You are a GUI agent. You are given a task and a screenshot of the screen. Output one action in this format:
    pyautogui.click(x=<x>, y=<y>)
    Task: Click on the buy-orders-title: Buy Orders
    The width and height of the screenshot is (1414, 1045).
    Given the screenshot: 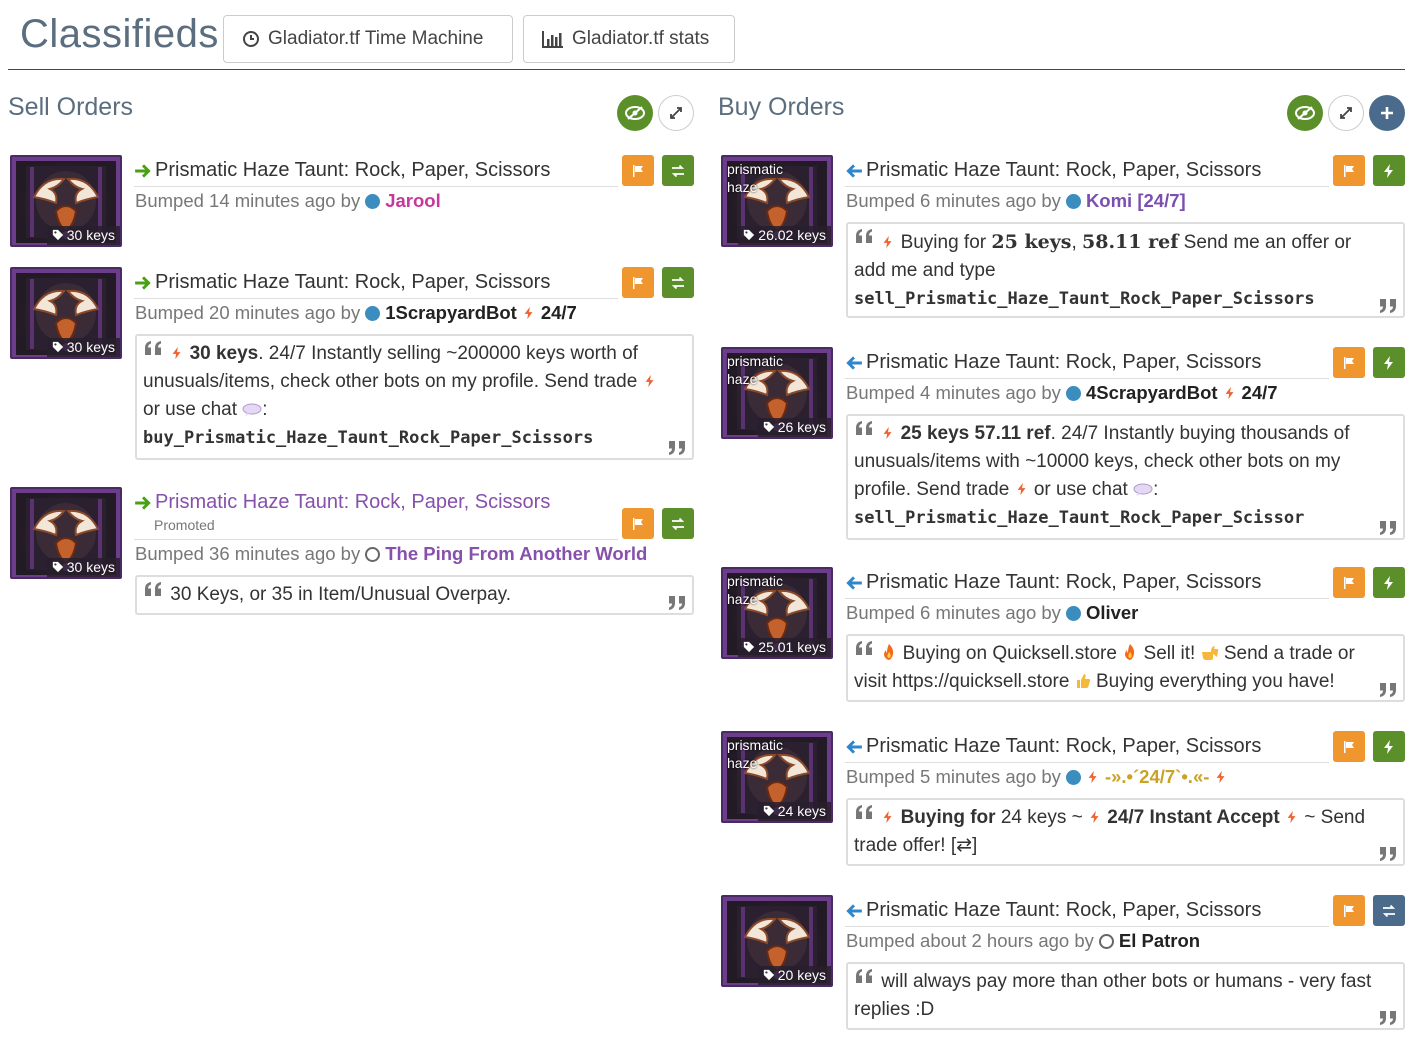 What is the action you would take?
    pyautogui.click(x=781, y=107)
    